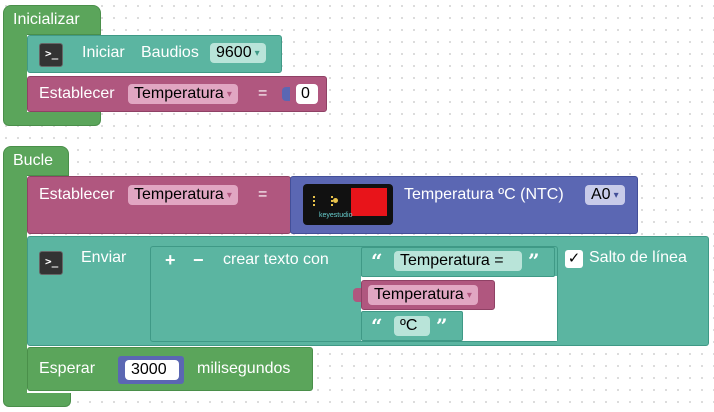  I want to click on ntc-sensor-block: keyestudio Temperatura ºC (NTC) A0 ▾, so click(464, 205).